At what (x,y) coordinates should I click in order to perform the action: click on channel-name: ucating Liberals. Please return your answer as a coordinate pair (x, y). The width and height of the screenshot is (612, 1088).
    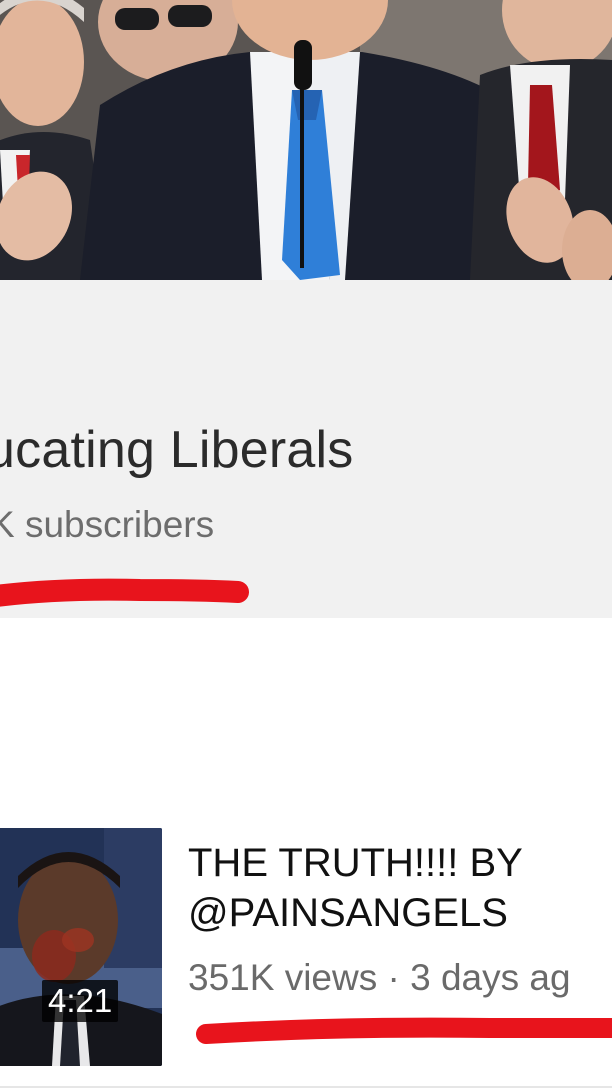
    Looking at the image, I should click on (176, 450).